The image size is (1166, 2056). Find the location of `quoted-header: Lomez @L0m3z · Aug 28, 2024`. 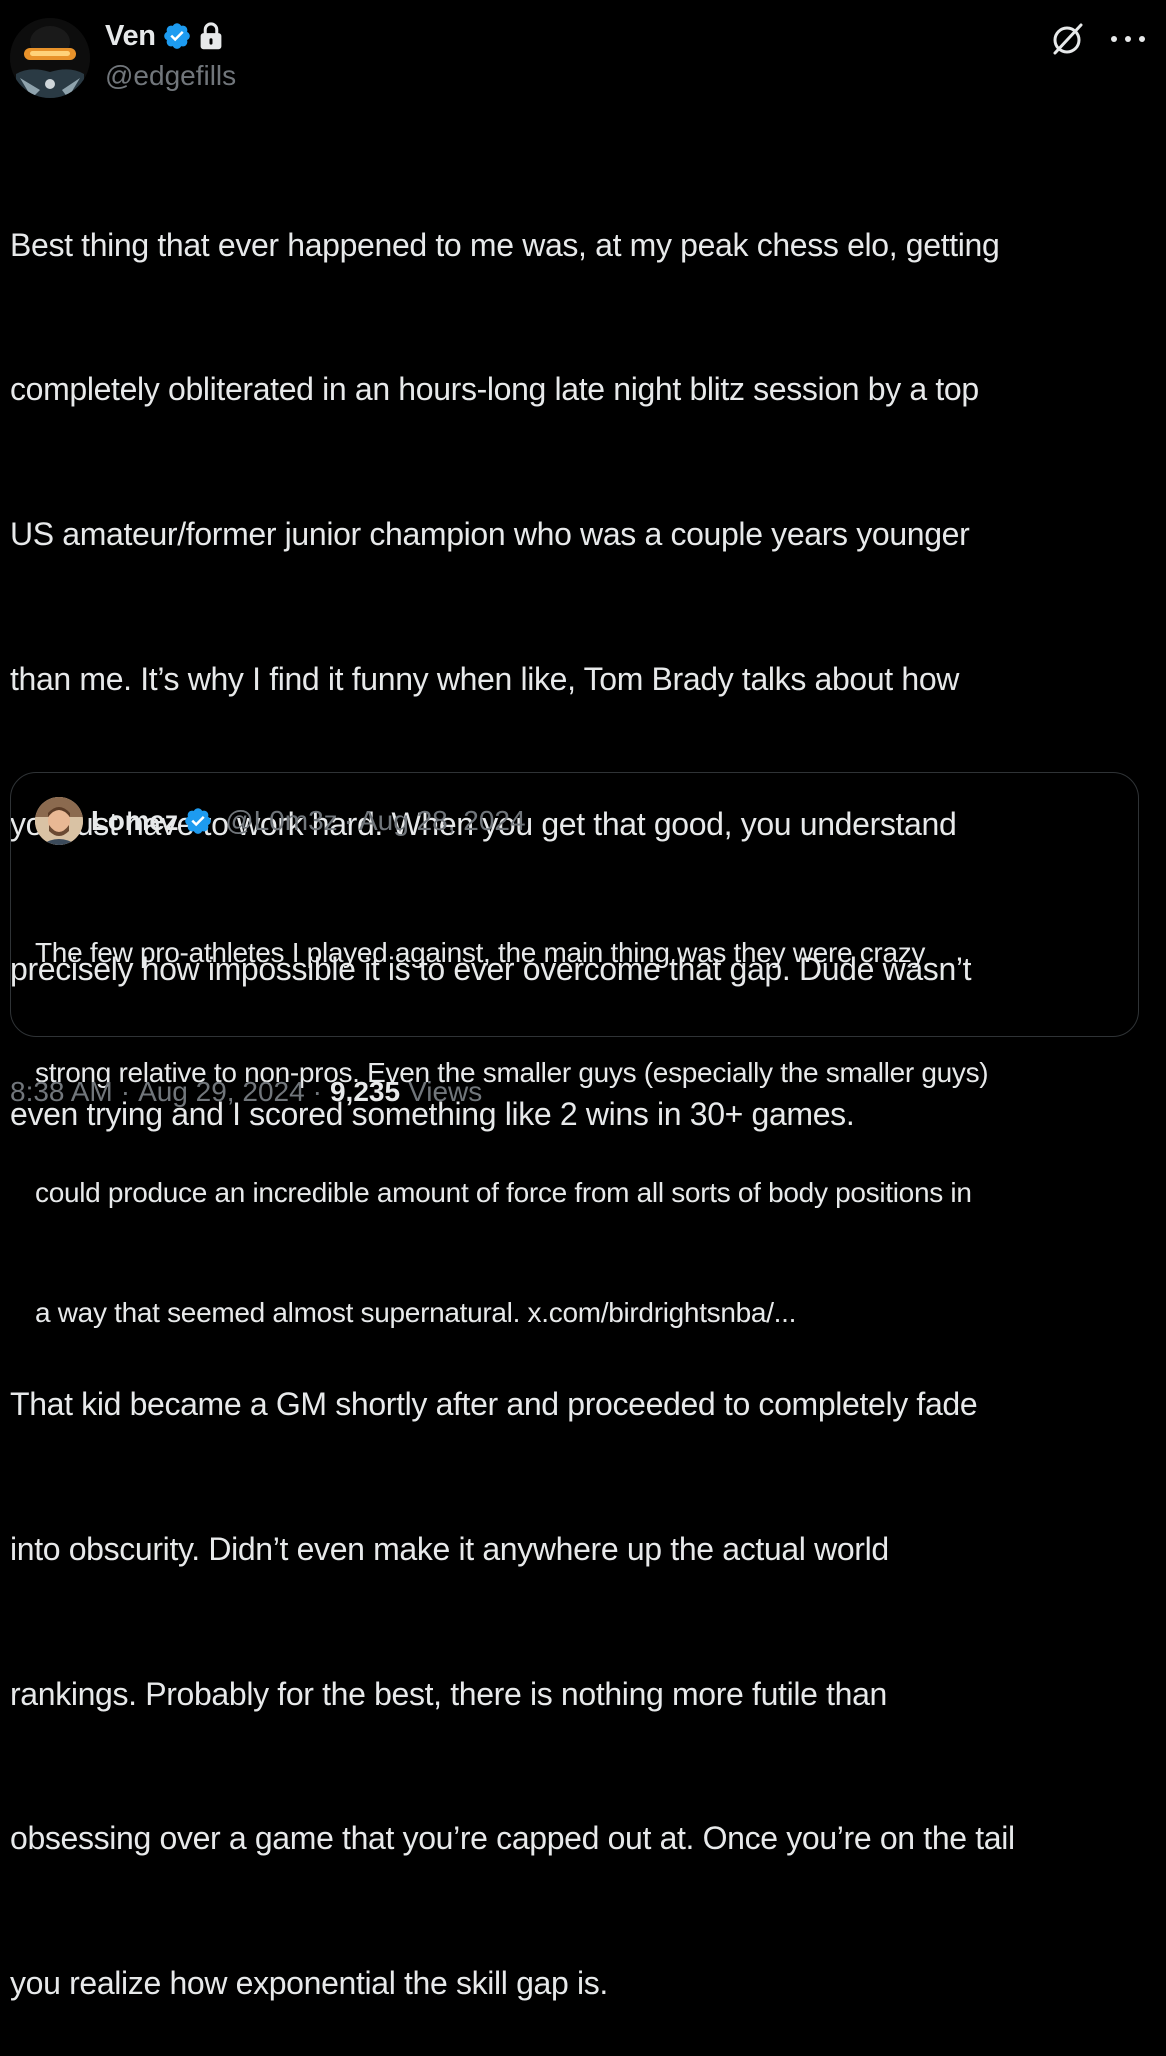

quoted-header: Lomez @L0m3z · Aug 28, 2024 is located at coordinates (308, 821).